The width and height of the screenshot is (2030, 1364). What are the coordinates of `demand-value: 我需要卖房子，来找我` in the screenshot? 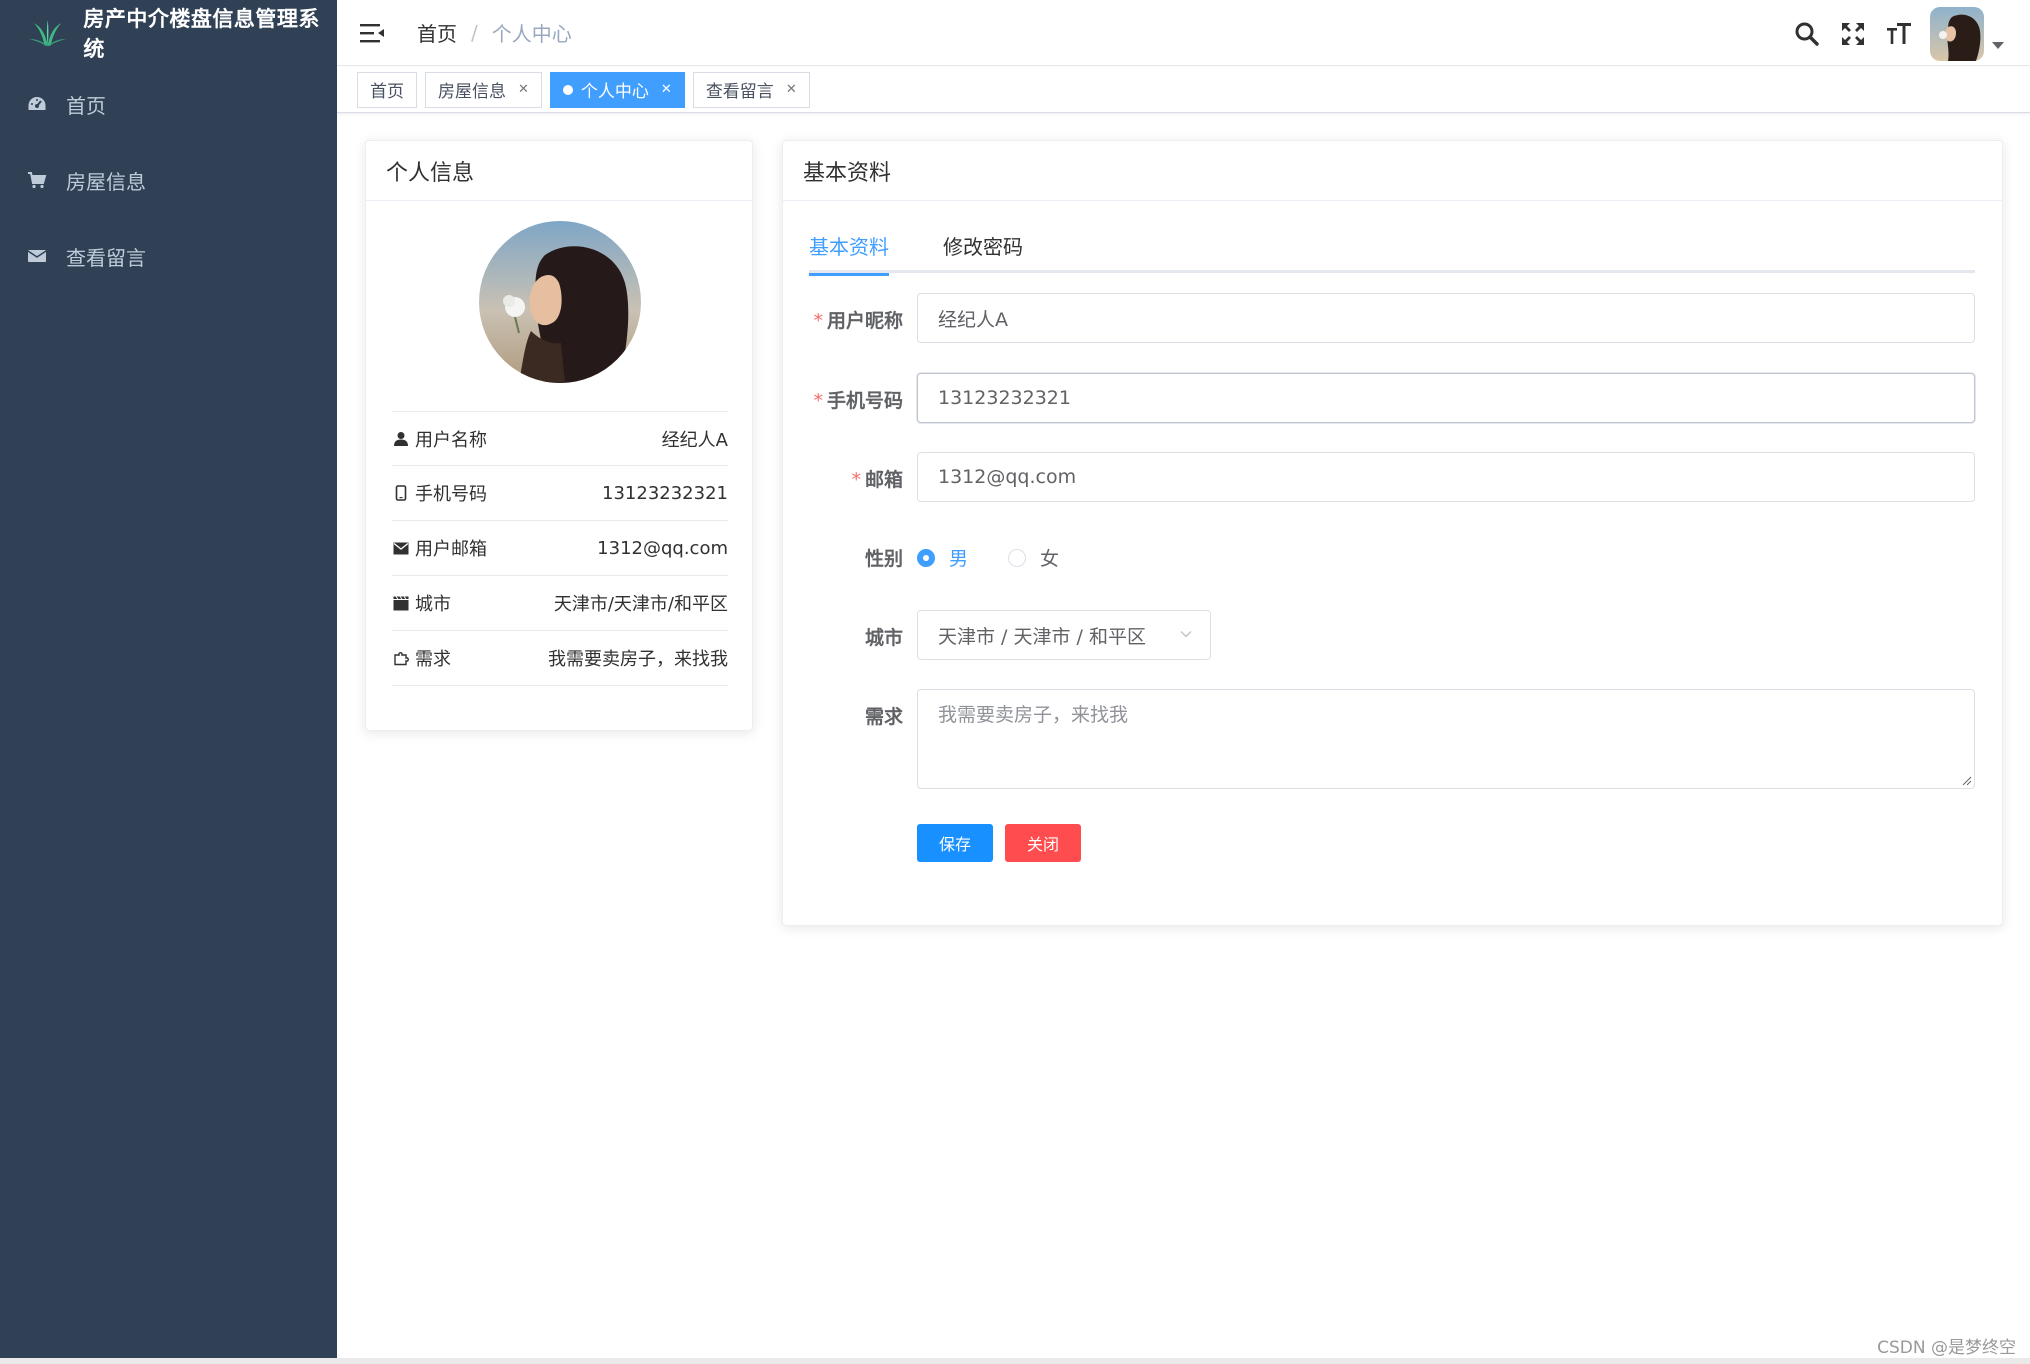 It's located at (1033, 715).